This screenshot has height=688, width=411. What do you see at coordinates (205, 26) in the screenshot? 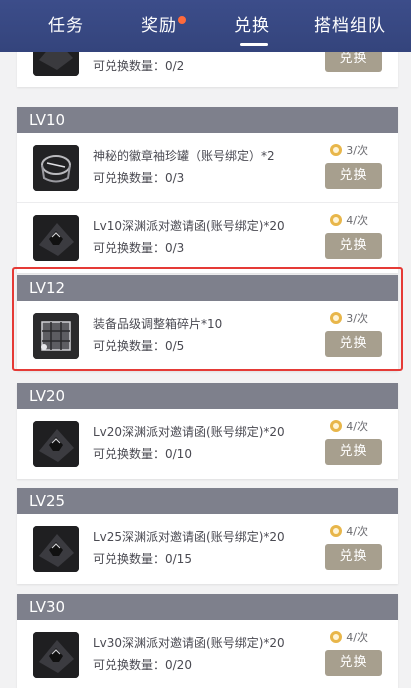
I see `top-tab-bar: 任务 奖励 兑换 搭档组队` at bounding box center [205, 26].